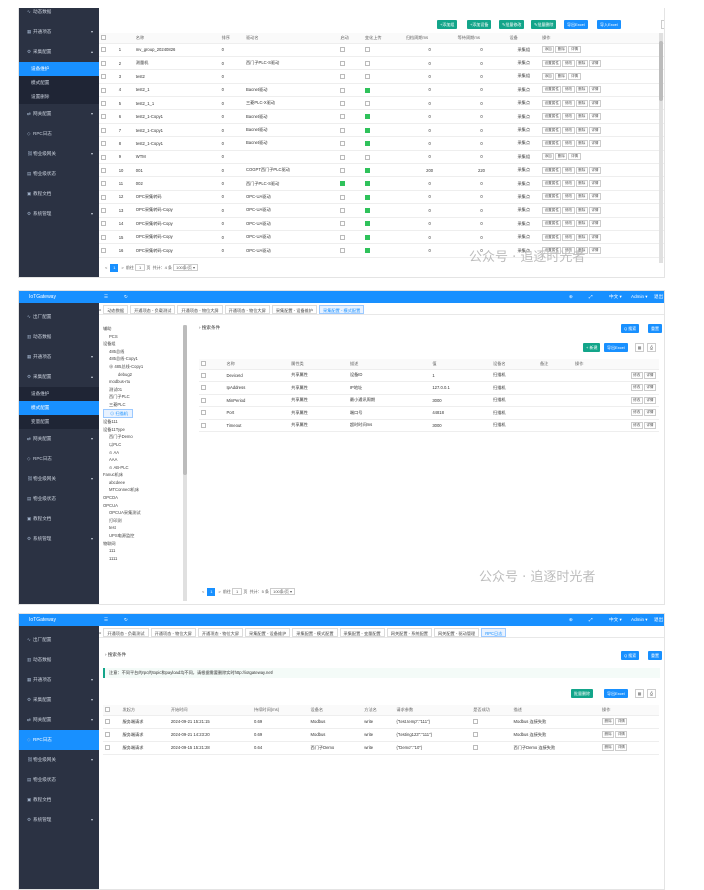 The height and width of the screenshot is (890, 704). What do you see at coordinates (429, 388) in the screenshot?
I see `table-row: IpAddress 共享属性 IP地址 127.0.0.1 扫描机 修改 详情` at bounding box center [429, 388].